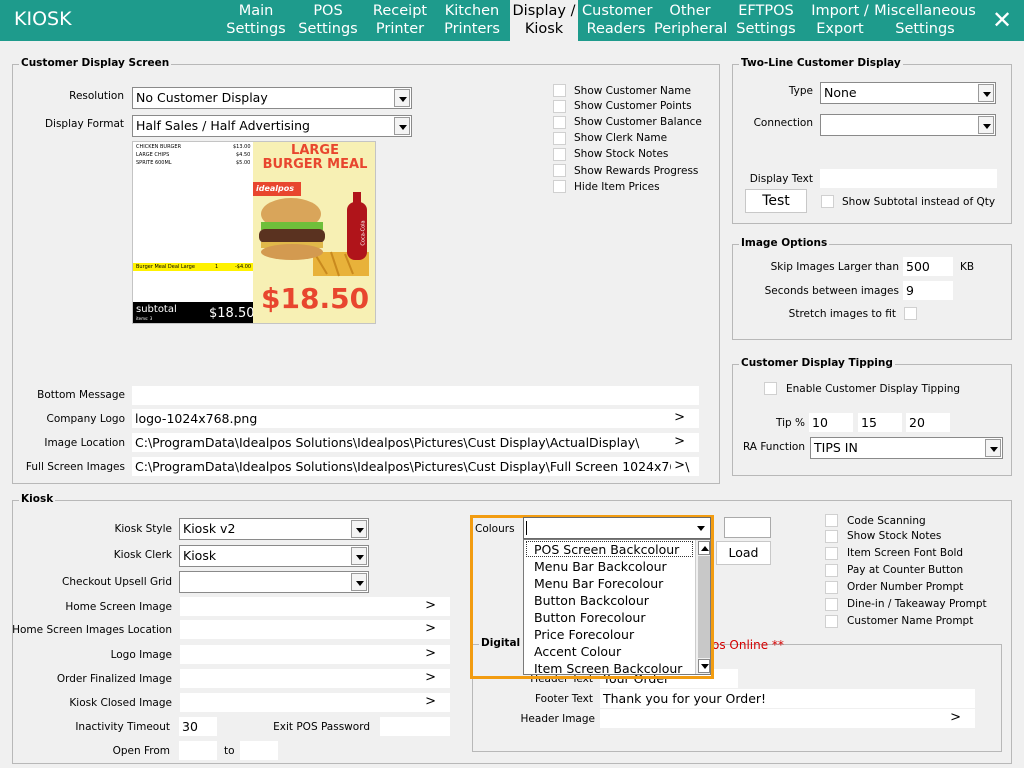 The height and width of the screenshot is (768, 1024). I want to click on checkbox-label: Customer Name Prompt, so click(910, 621).